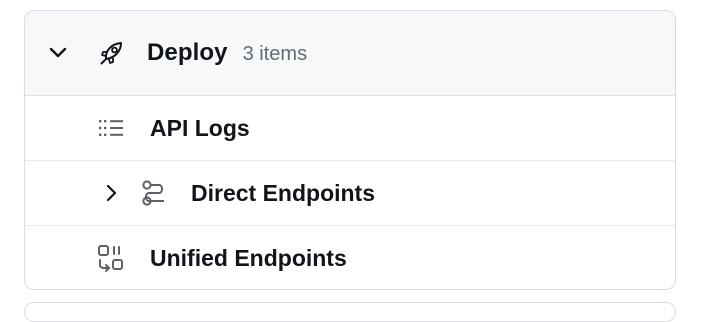 This screenshot has width=708, height=322. What do you see at coordinates (275, 53) in the screenshot?
I see `section-item-count: 3 items` at bounding box center [275, 53].